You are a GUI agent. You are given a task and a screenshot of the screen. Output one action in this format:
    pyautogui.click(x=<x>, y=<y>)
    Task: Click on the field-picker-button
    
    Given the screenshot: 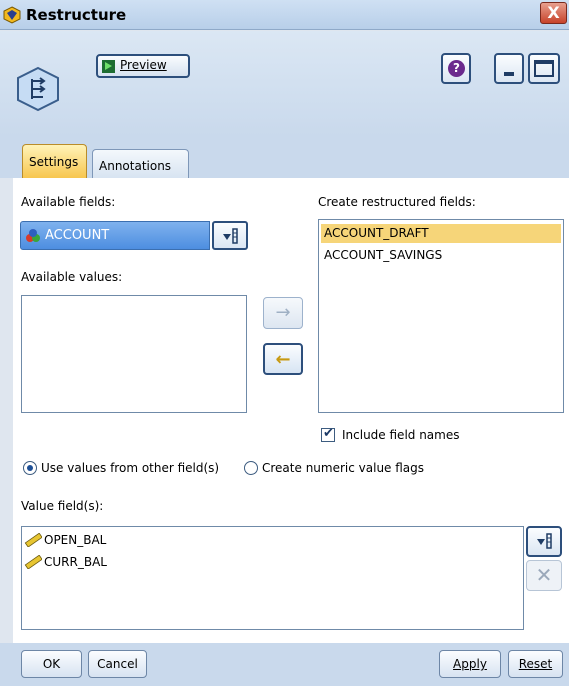 What is the action you would take?
    pyautogui.click(x=230, y=235)
    